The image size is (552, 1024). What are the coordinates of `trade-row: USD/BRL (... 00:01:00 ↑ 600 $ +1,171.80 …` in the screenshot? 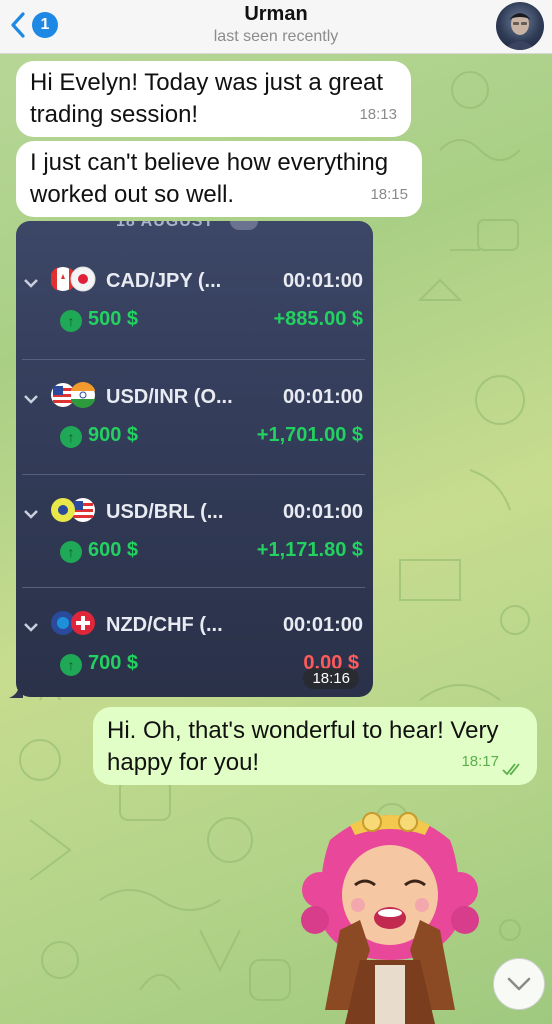 It's located at (194, 555).